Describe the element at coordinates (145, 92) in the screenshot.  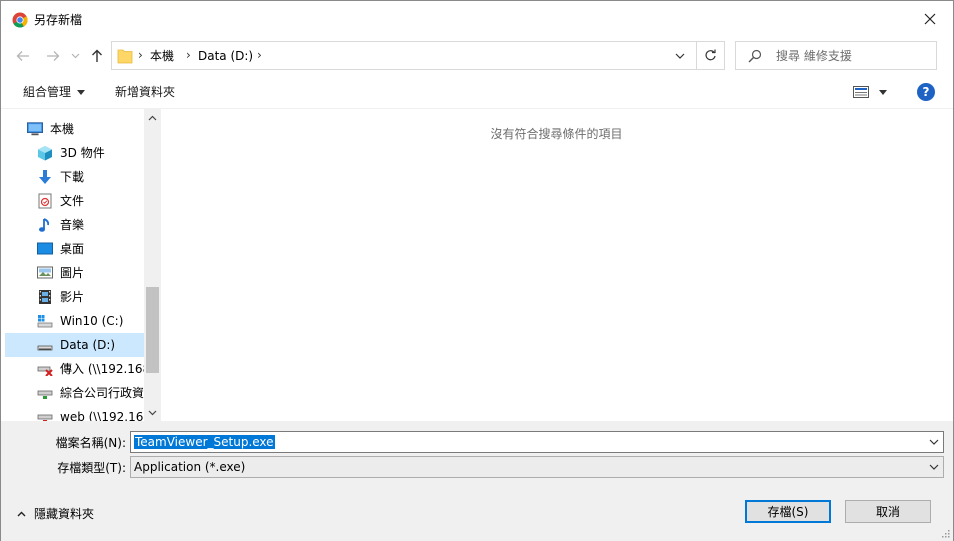
I see `new-folder-button: 新增資料夾` at that location.